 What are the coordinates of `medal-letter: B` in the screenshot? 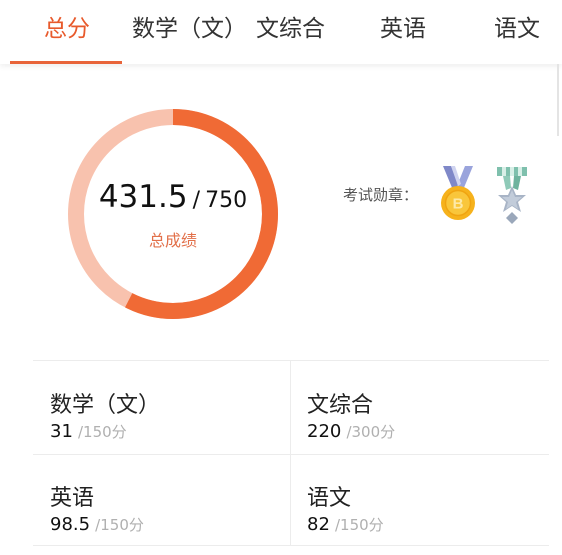 It's located at (458, 204).